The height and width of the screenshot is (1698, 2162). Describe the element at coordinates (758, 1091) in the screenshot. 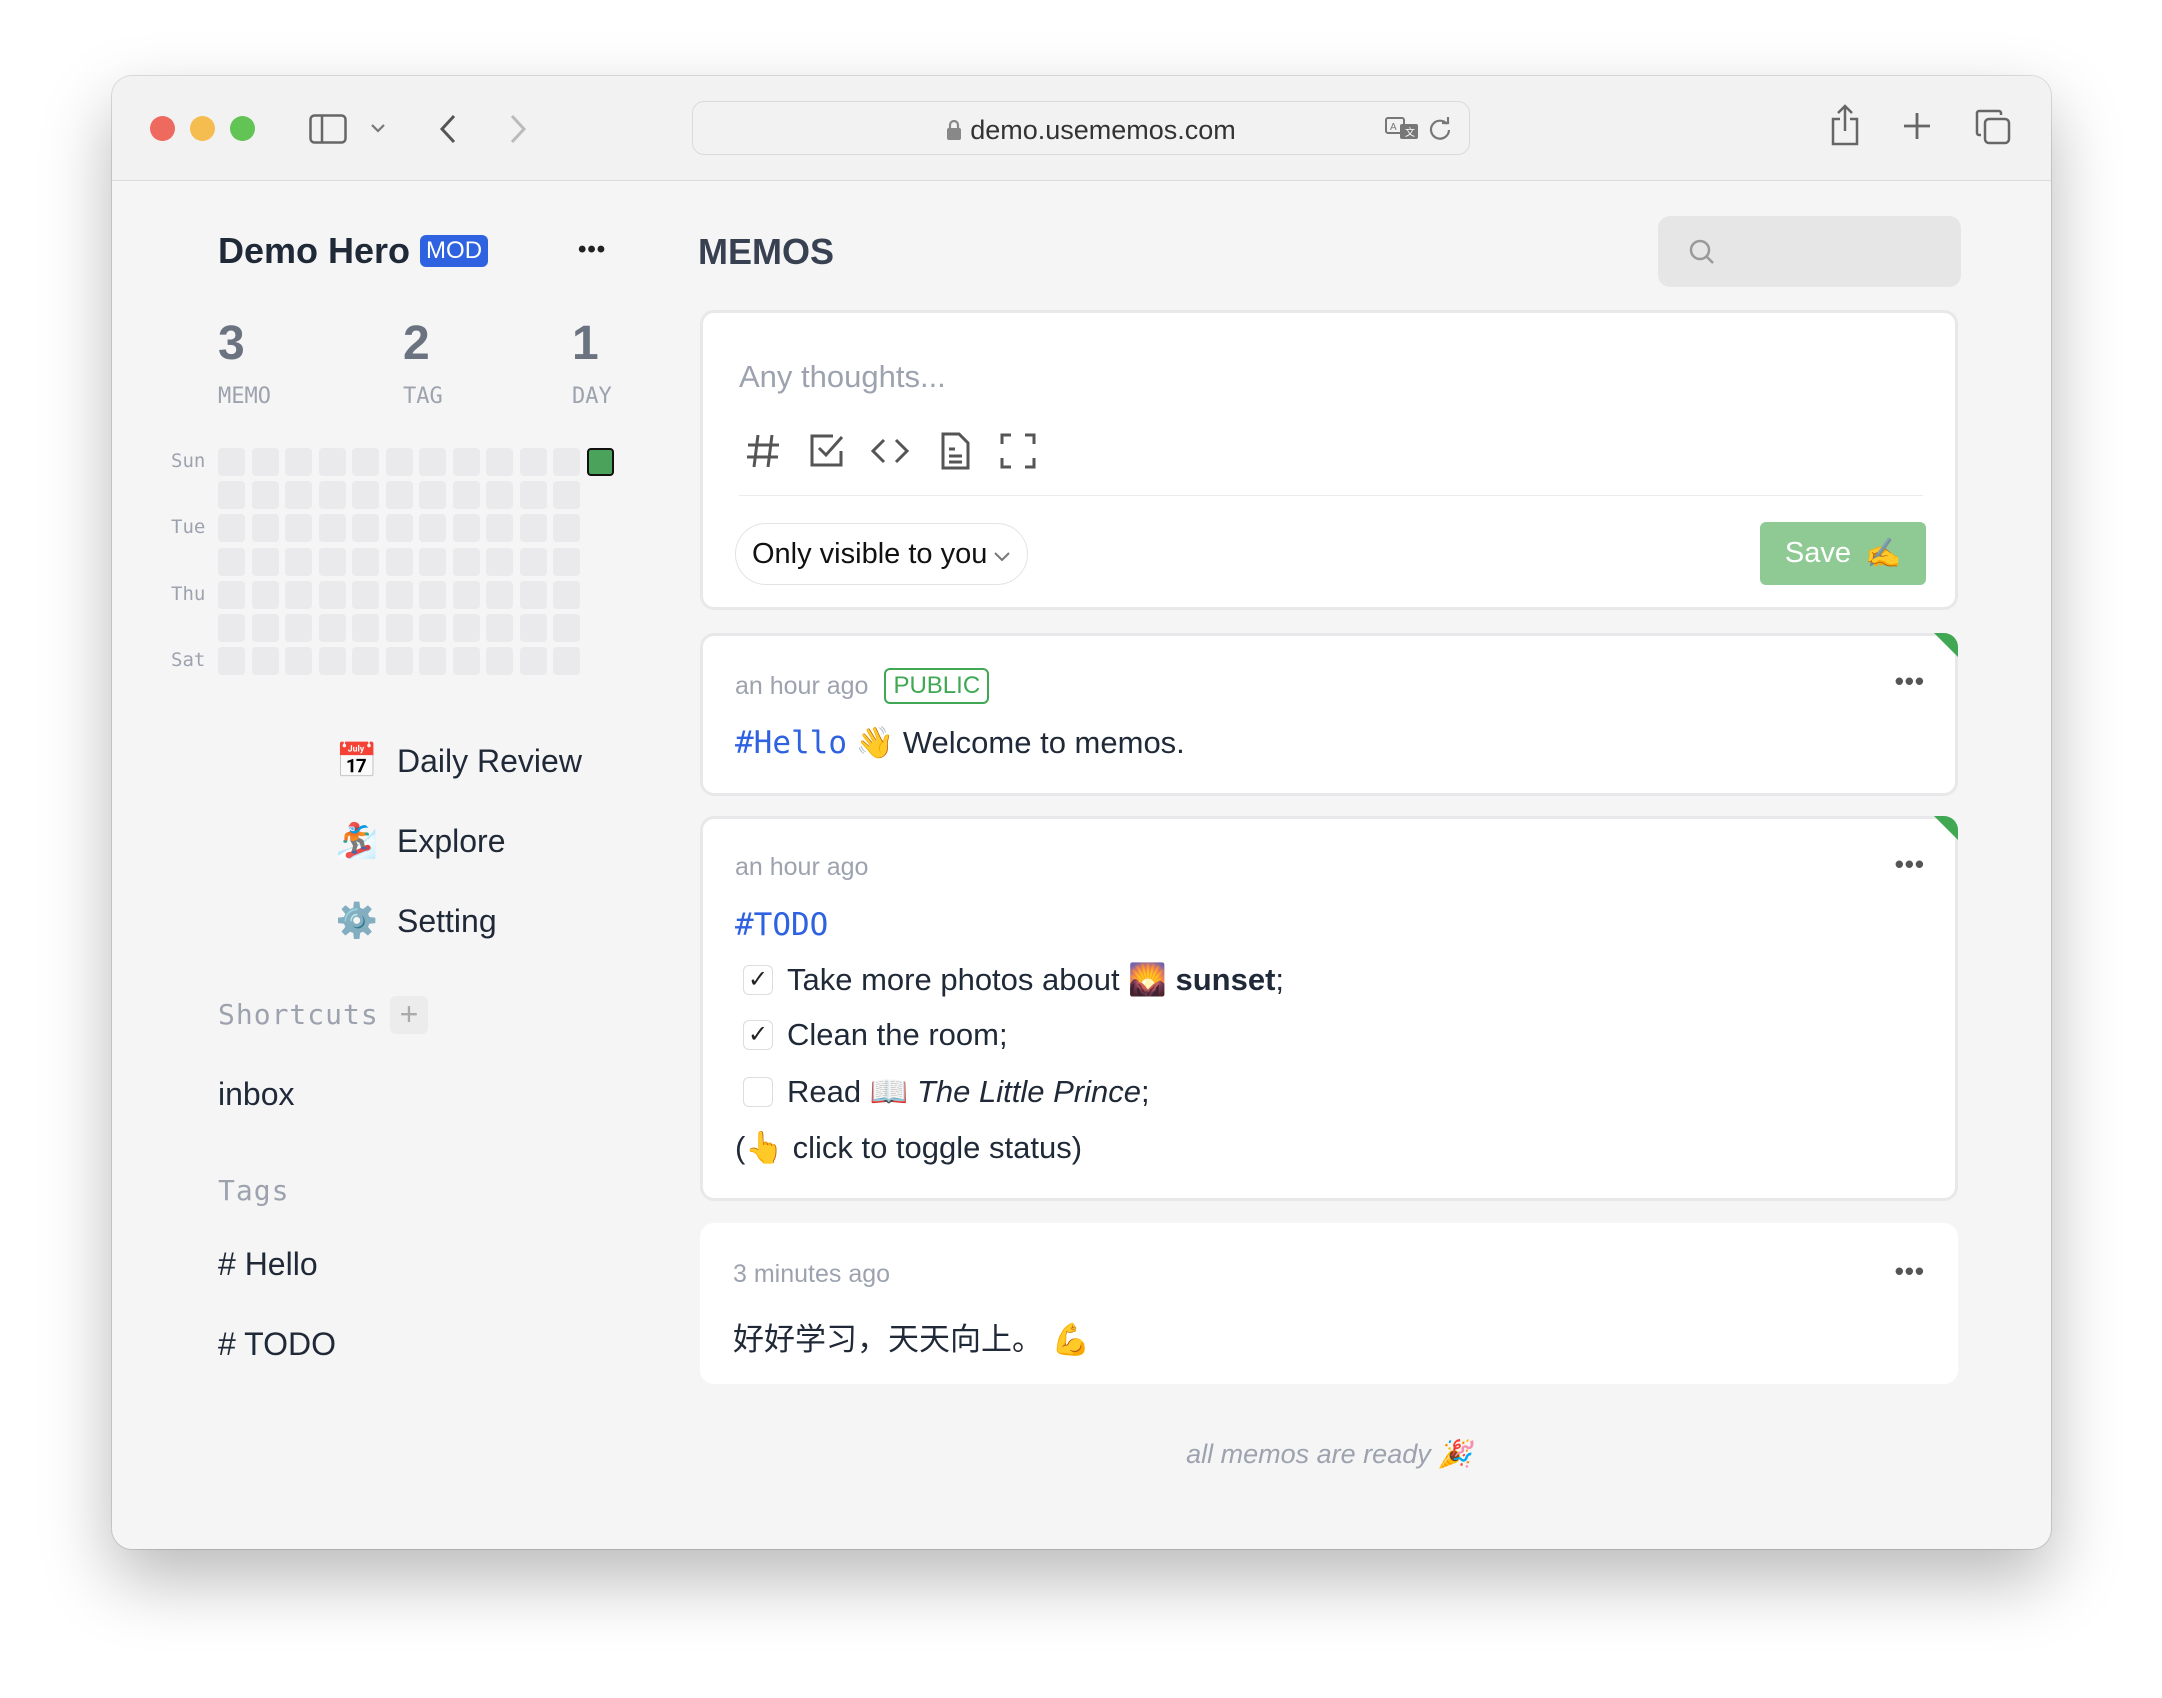

I see `todo-checkbox` at that location.